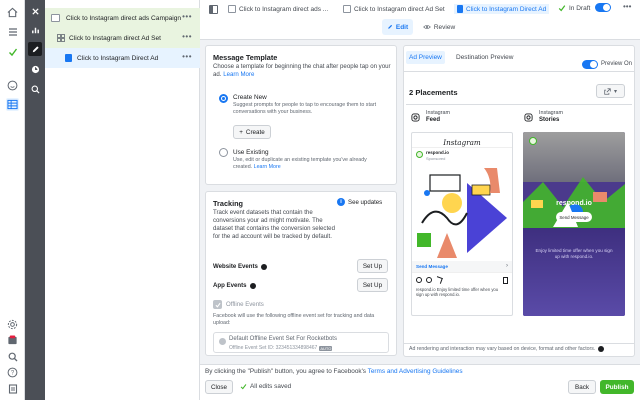 This screenshot has height=400, width=640. What do you see at coordinates (252, 132) in the screenshot?
I see `create-template-button: + Create` at bounding box center [252, 132].